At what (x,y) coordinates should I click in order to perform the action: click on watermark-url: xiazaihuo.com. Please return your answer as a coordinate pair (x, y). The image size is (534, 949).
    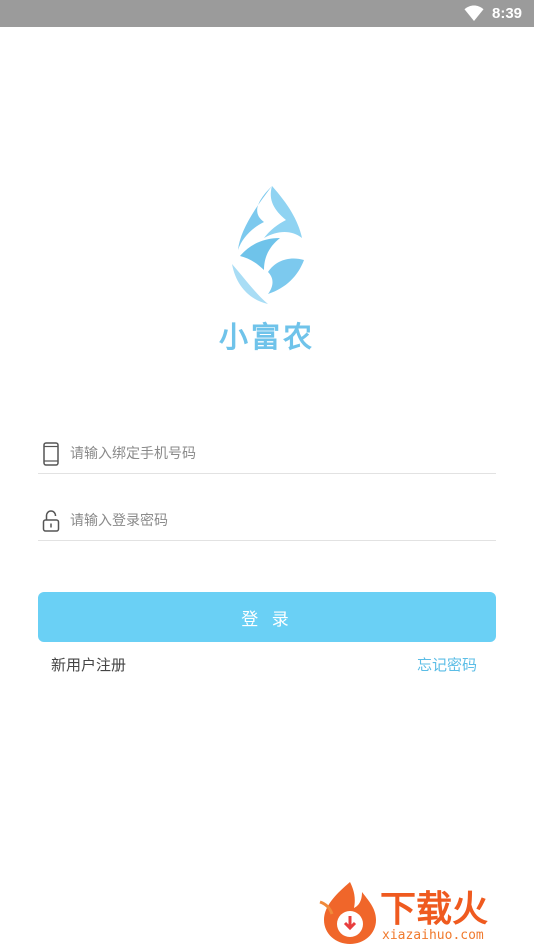
    Looking at the image, I should click on (433, 935).